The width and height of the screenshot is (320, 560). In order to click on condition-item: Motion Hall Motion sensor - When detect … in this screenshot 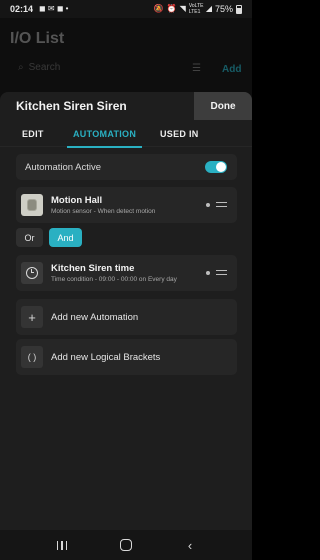, I will do `click(126, 205)`.